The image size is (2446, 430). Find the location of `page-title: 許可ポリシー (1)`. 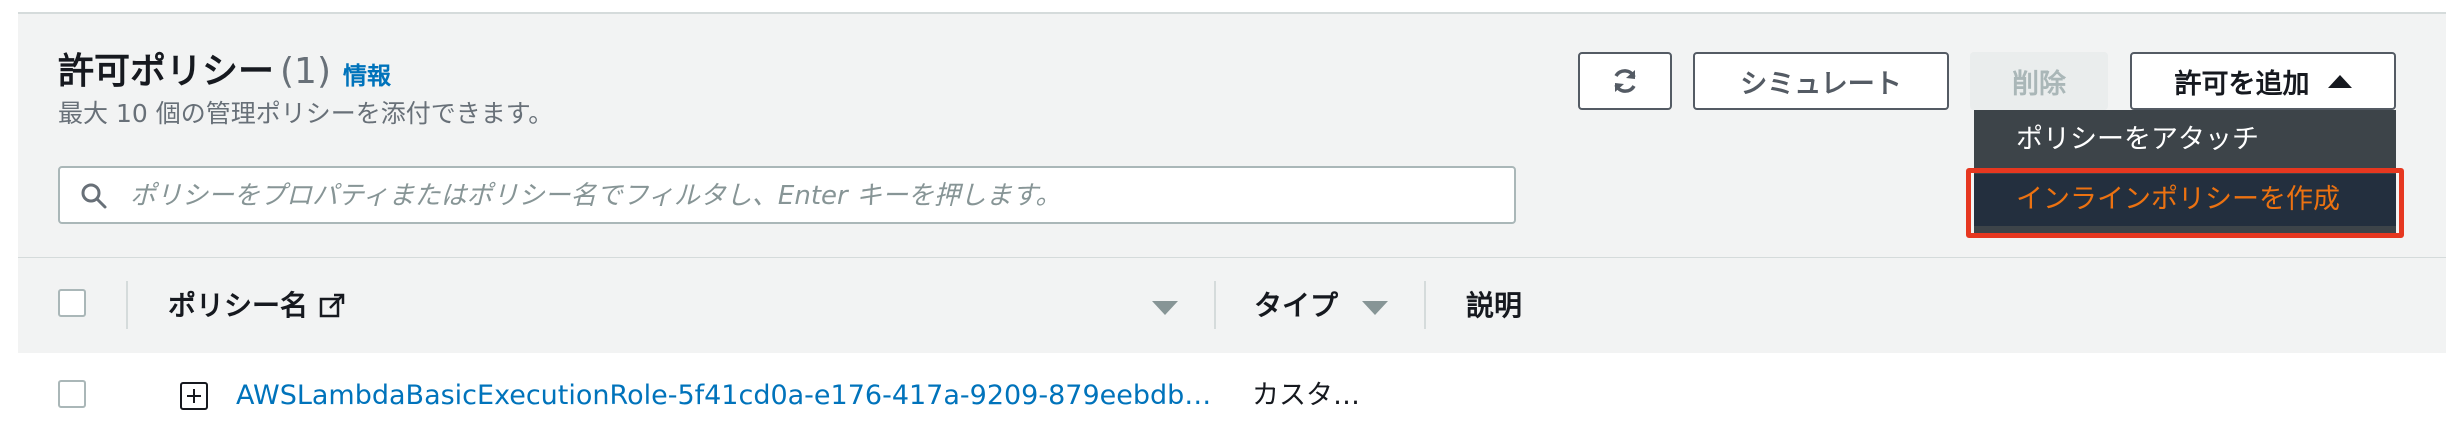

page-title: 許可ポリシー (1) is located at coordinates (194, 72).